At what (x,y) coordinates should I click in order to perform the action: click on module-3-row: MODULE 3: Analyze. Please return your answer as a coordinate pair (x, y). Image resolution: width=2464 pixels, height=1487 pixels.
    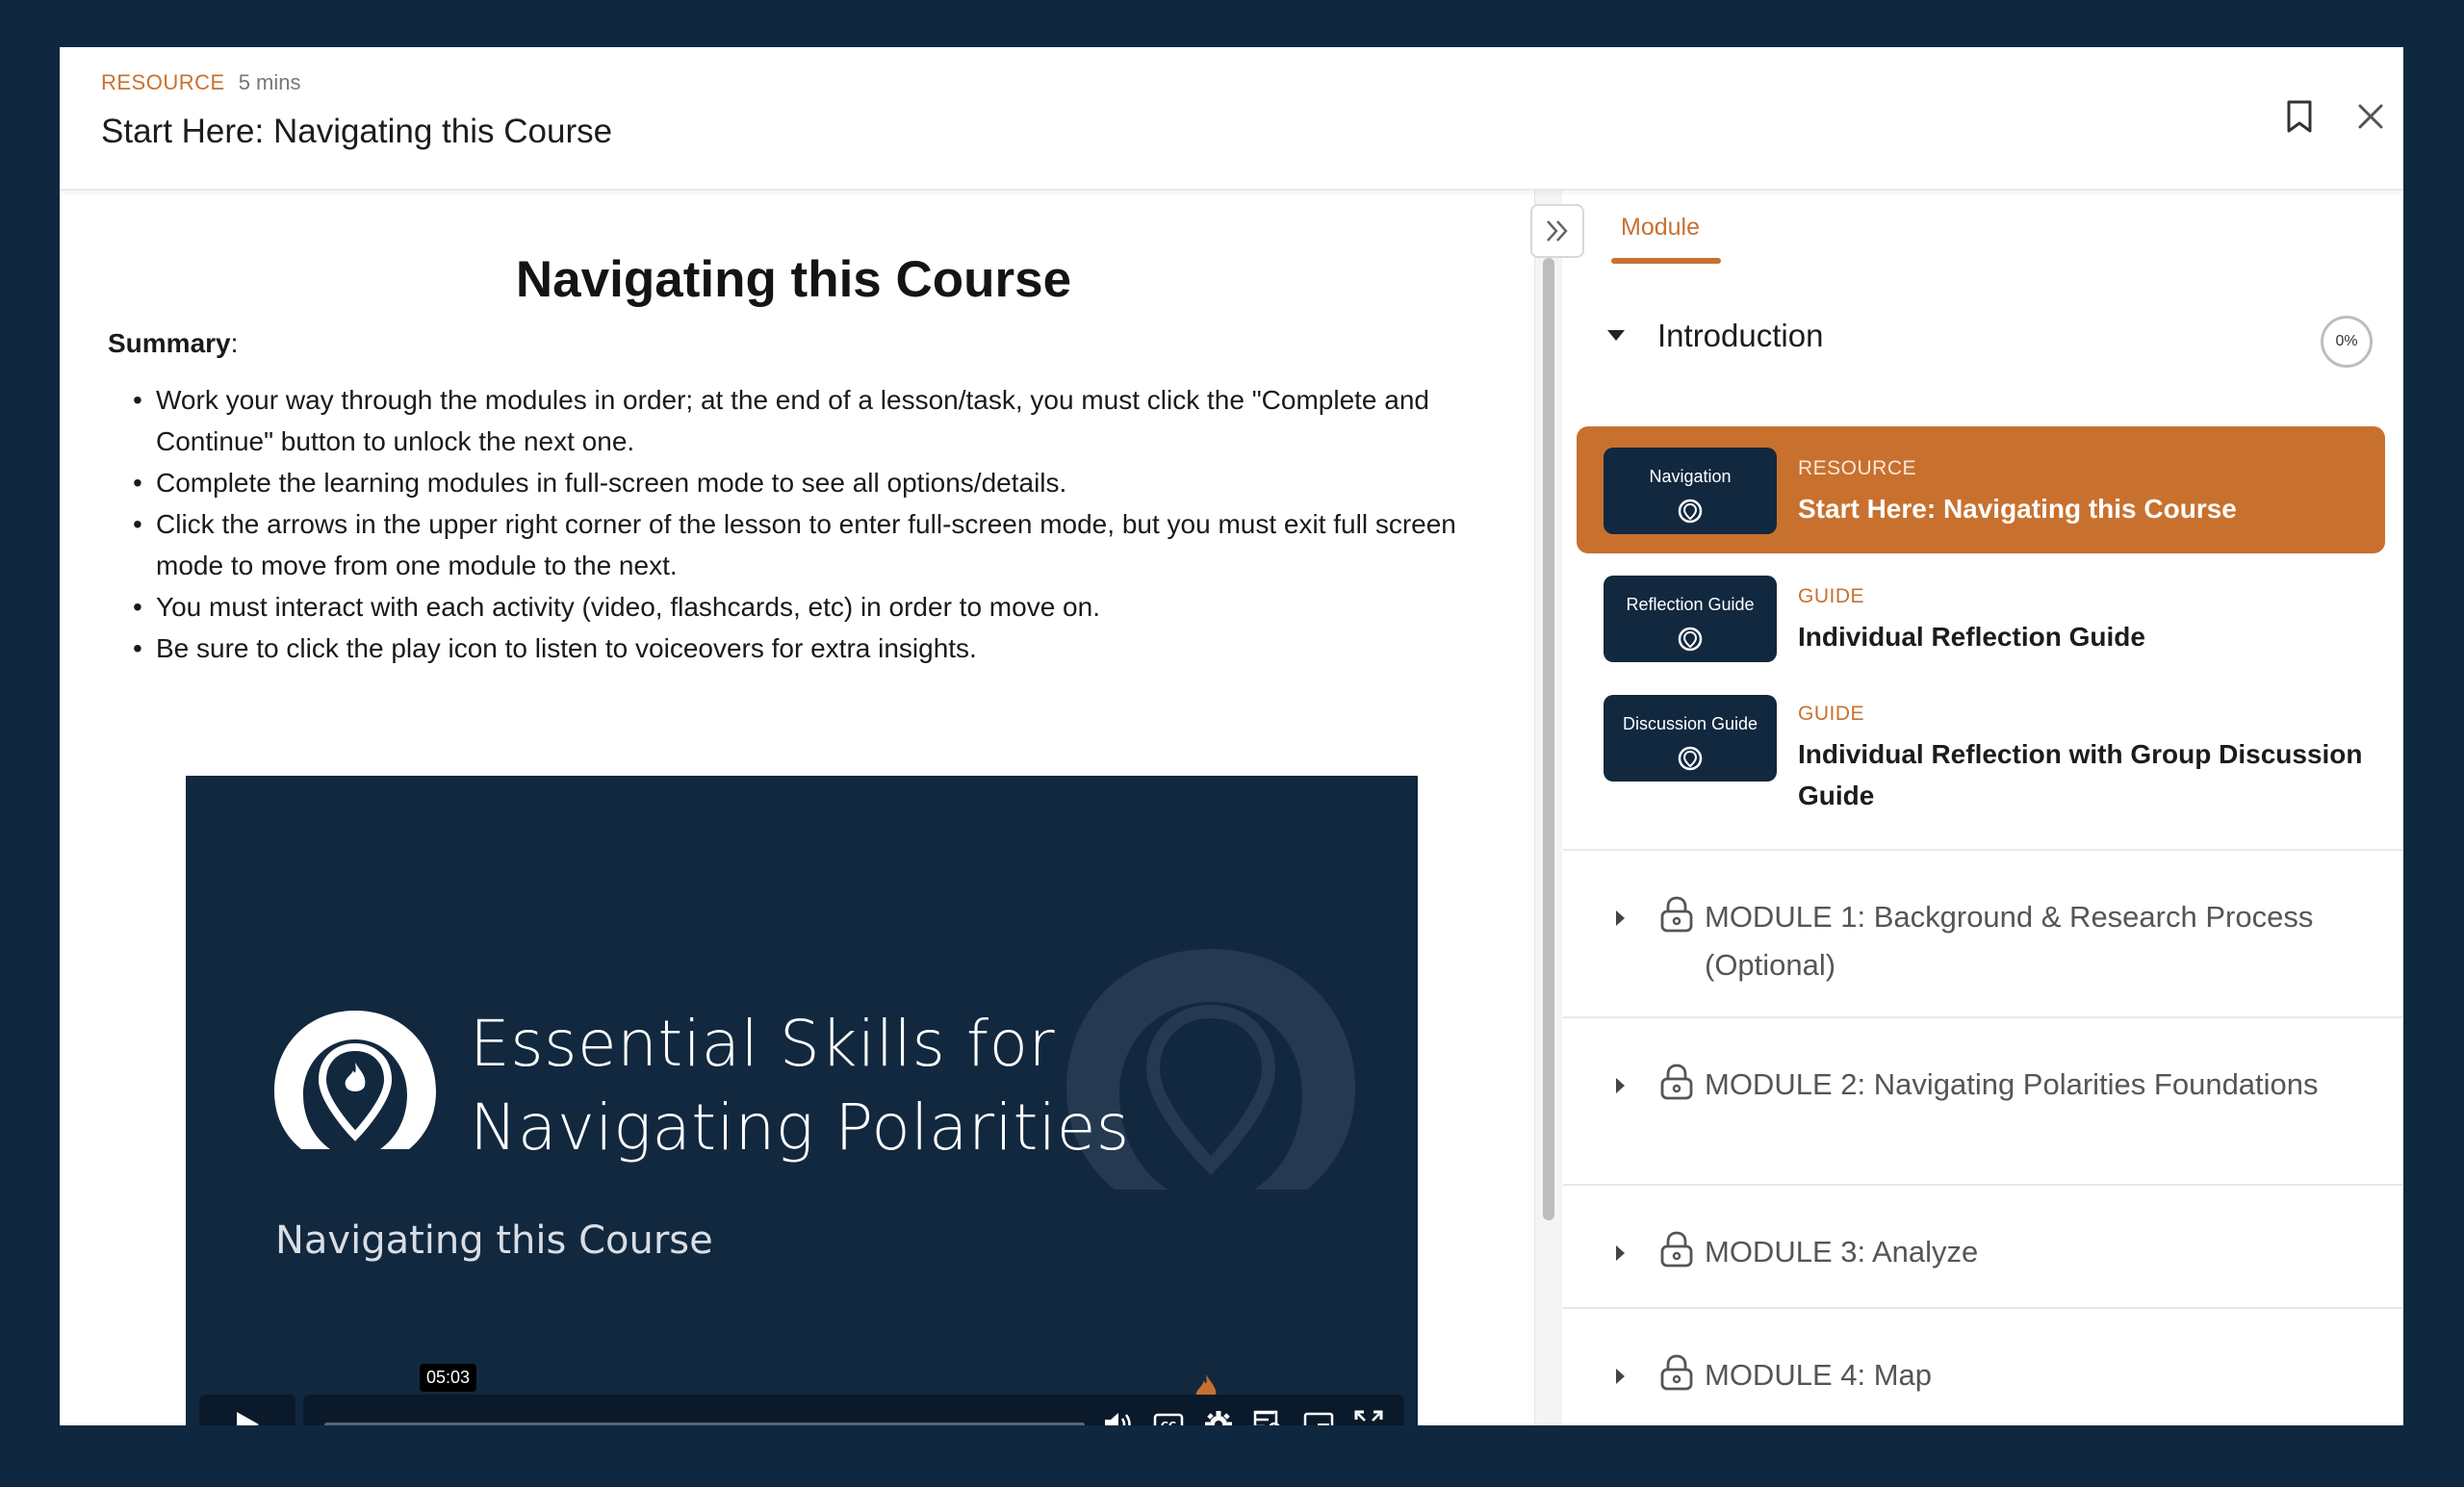
    Looking at the image, I should click on (1983, 1257).